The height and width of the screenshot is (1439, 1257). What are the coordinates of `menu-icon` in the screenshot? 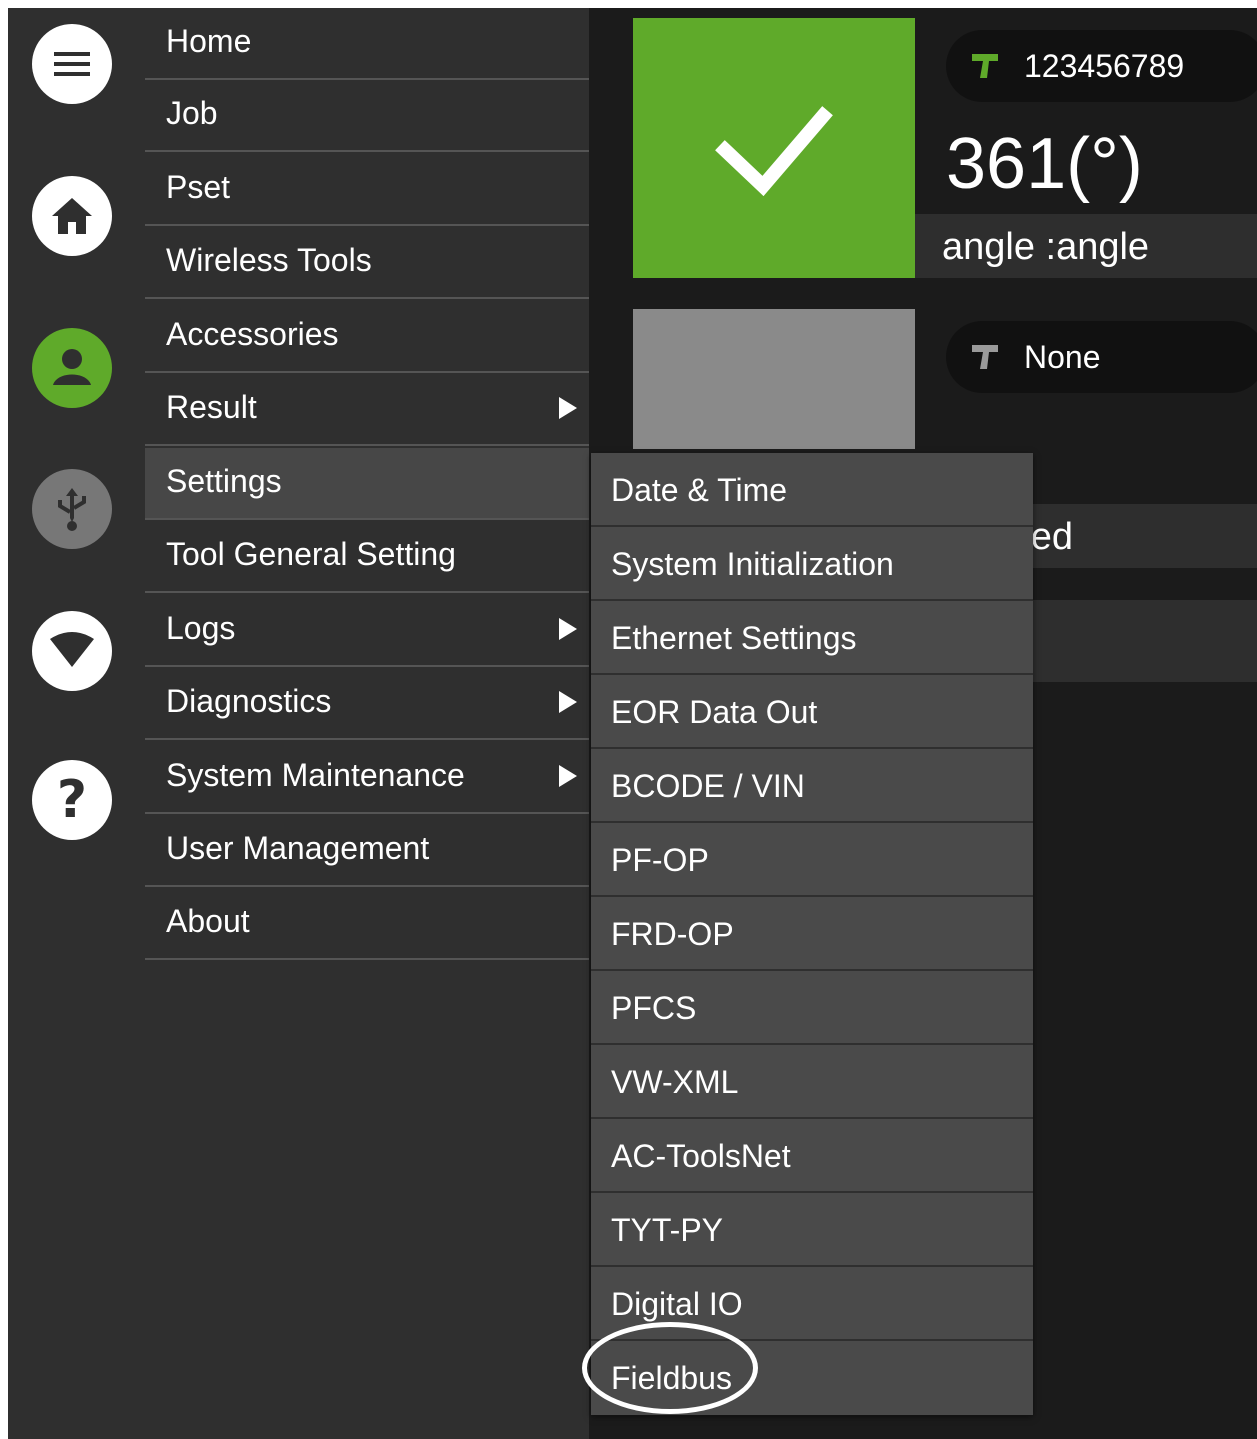 It's located at (72, 64).